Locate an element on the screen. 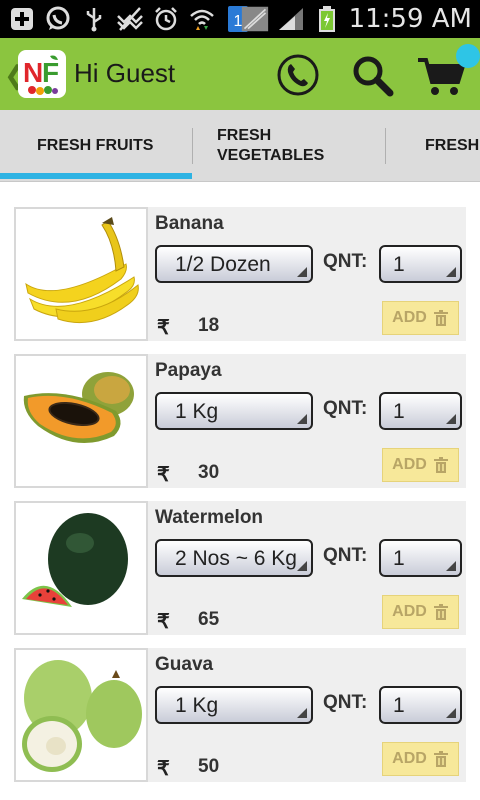 This screenshot has width=480, height=800. cart-badge is located at coordinates (468, 56).